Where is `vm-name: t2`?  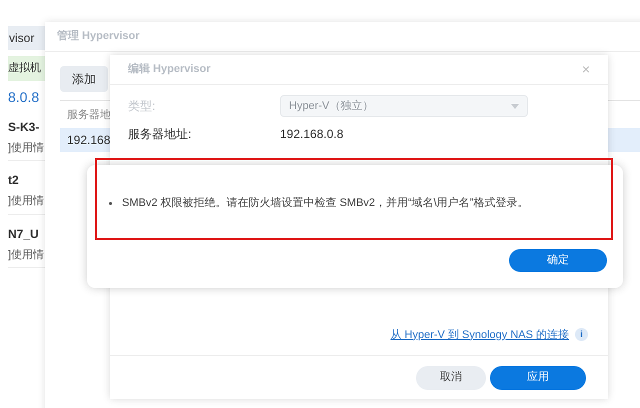
vm-name: t2 is located at coordinates (14, 180).